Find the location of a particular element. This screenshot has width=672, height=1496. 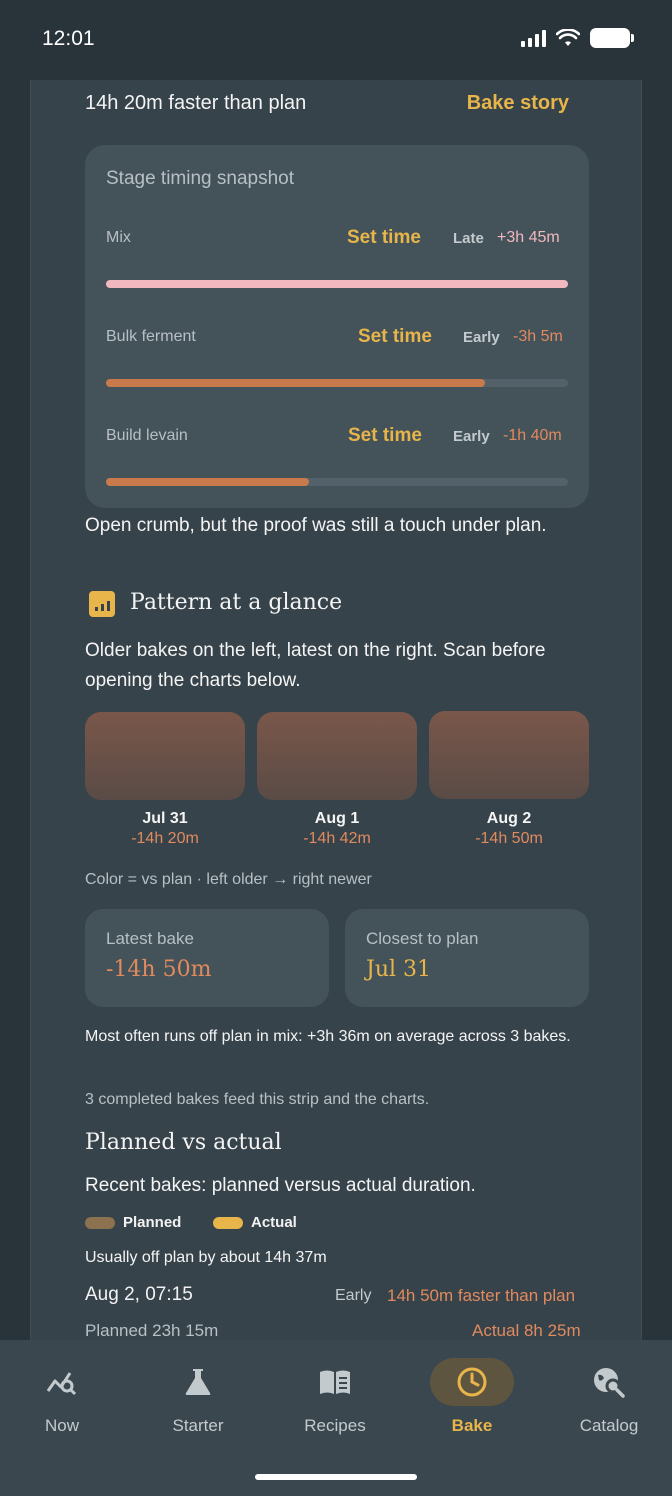

nav-label: Catalog is located at coordinates (609, 1425).